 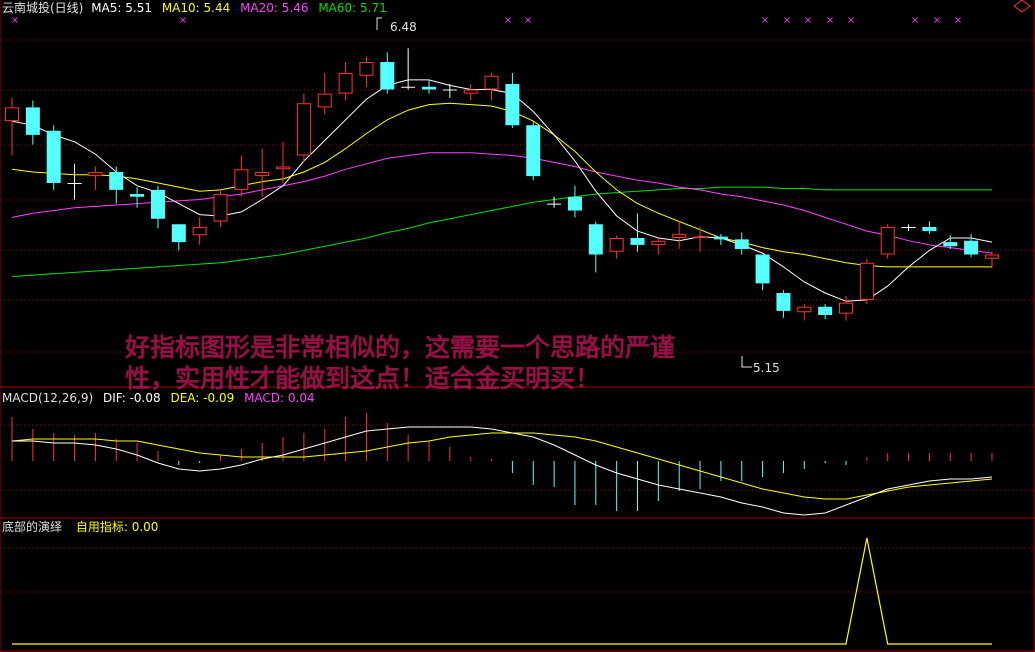 What do you see at coordinates (502, 466) in the screenshot?
I see `dea-line` at bounding box center [502, 466].